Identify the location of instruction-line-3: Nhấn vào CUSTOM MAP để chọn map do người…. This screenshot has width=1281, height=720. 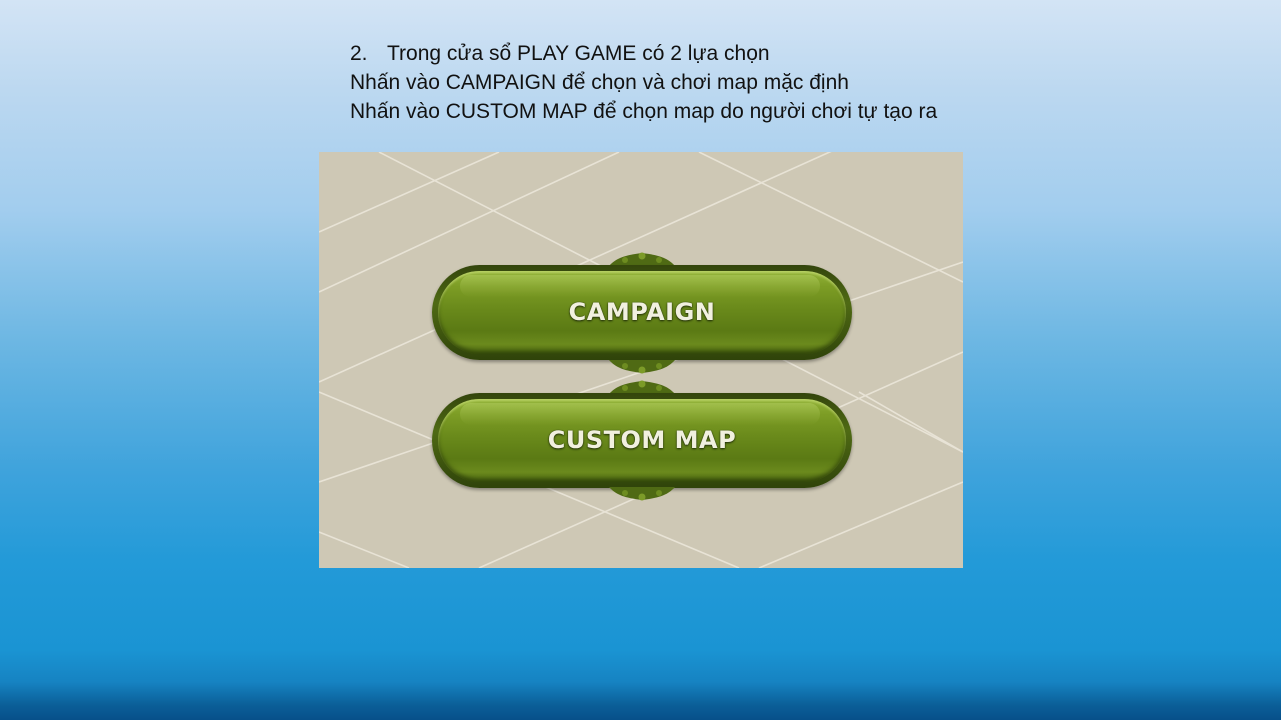
(644, 111).